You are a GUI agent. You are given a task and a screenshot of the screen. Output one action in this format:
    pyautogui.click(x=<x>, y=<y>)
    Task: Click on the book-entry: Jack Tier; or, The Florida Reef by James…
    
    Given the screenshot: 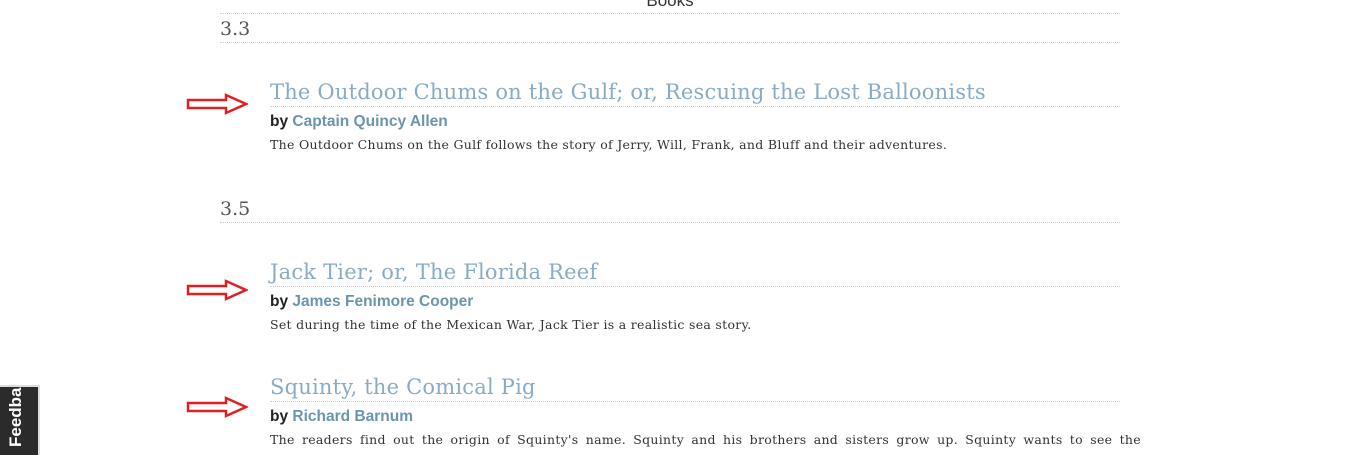 What is the action you would take?
    pyautogui.click(x=695, y=296)
    